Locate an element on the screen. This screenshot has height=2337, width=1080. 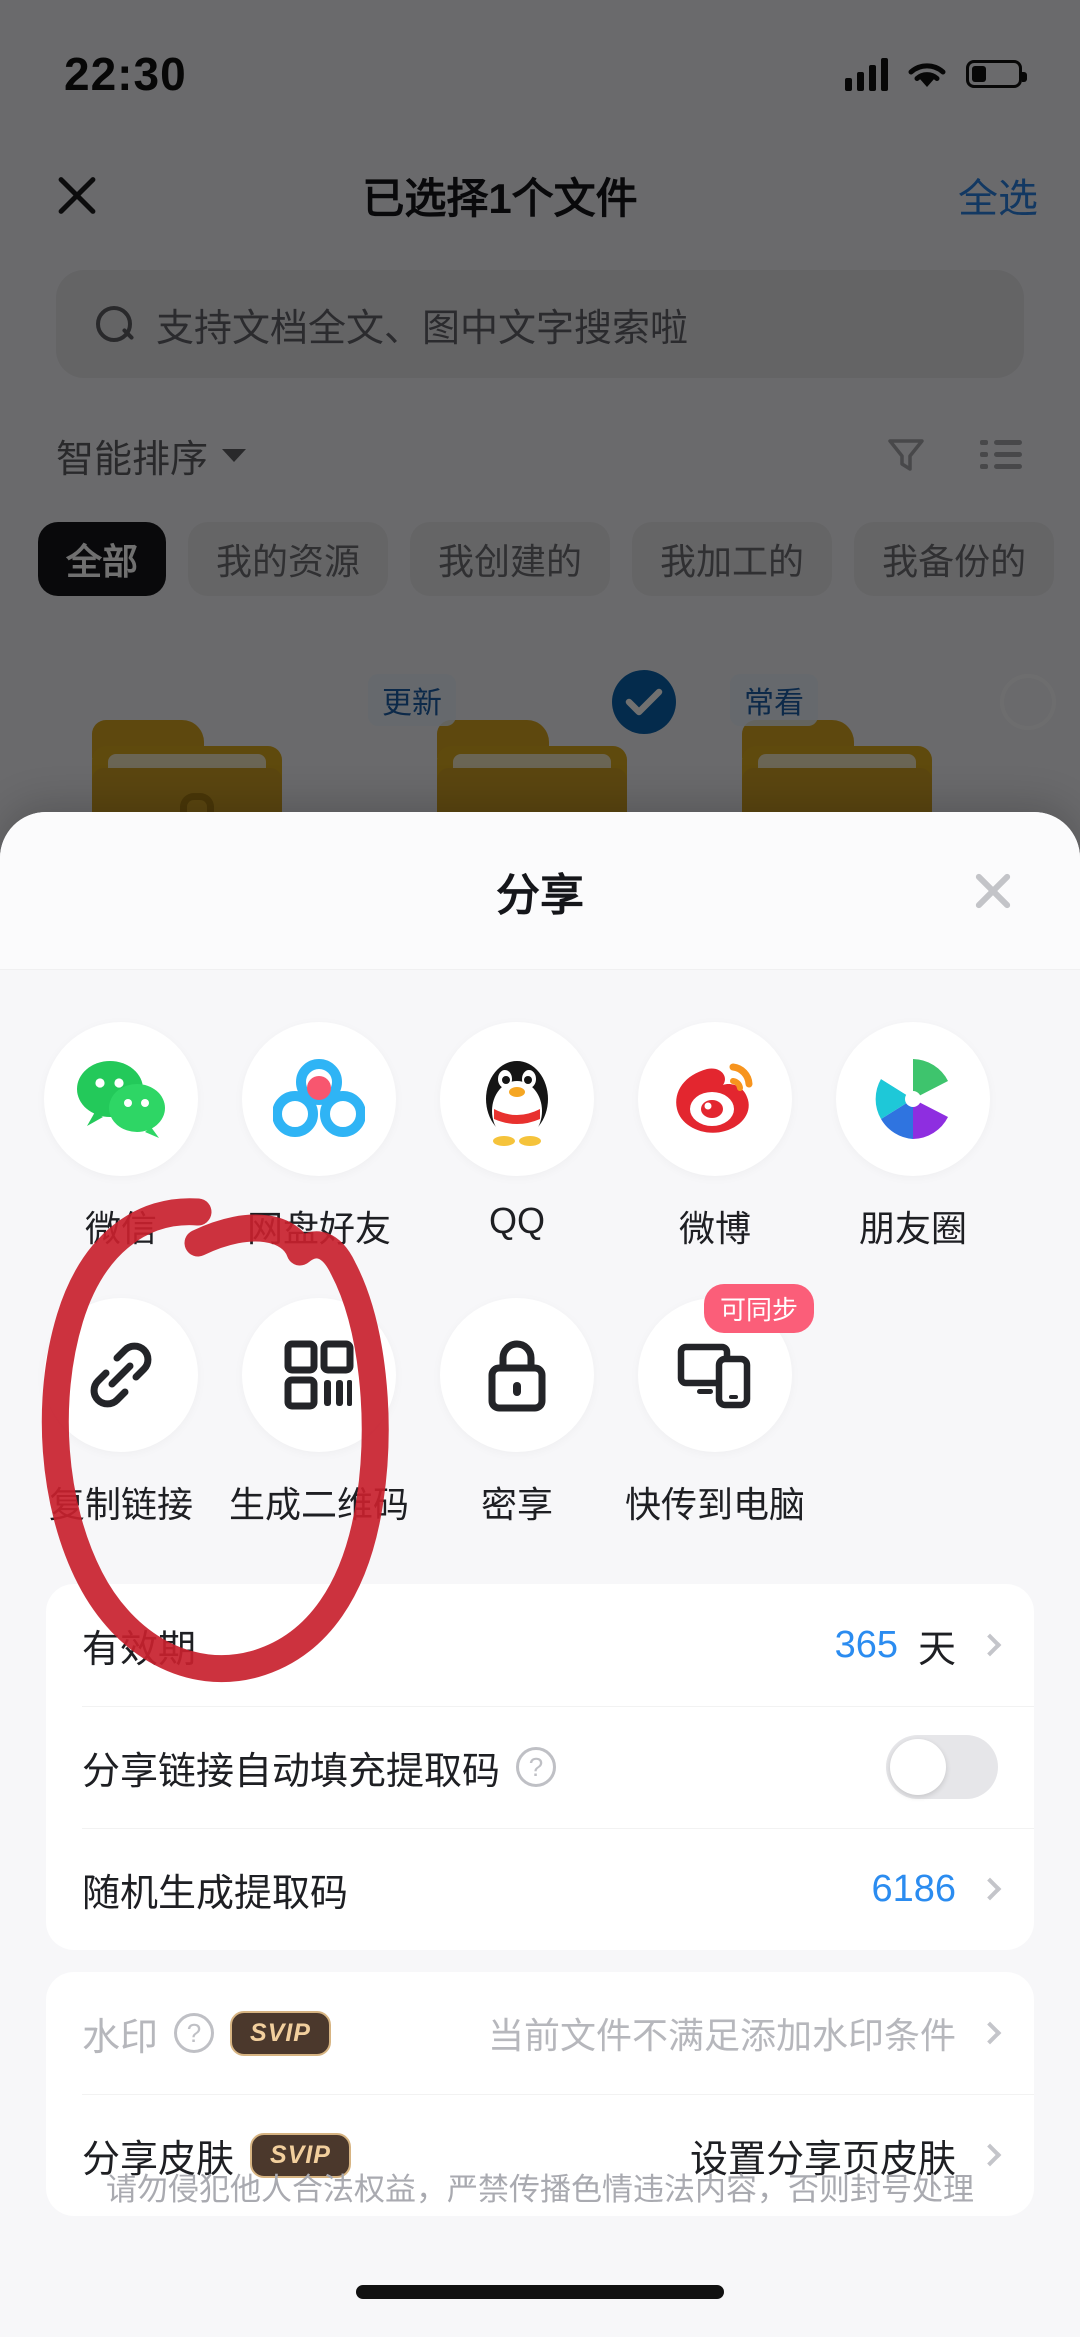
setting-control is located at coordinates (942, 1767).